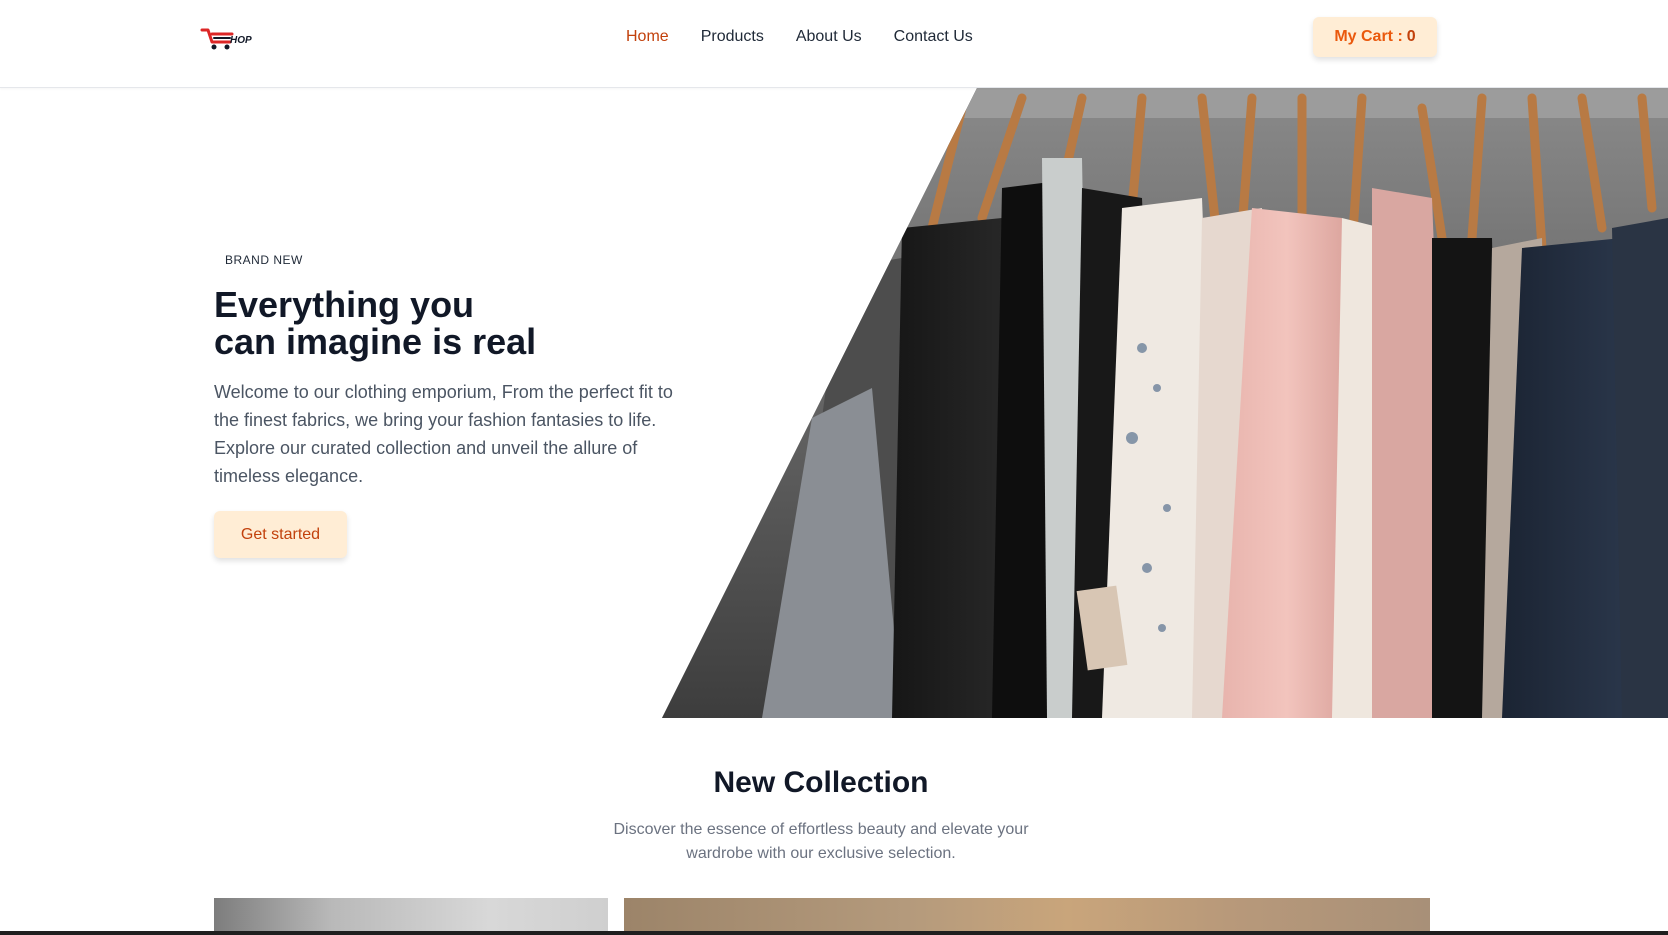 The image size is (1668, 935). Describe the element at coordinates (1411, 36) in the screenshot. I see `cart-count: 0` at that location.